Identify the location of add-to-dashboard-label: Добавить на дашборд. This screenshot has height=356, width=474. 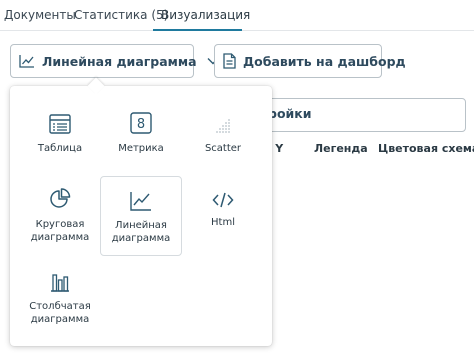
(324, 61).